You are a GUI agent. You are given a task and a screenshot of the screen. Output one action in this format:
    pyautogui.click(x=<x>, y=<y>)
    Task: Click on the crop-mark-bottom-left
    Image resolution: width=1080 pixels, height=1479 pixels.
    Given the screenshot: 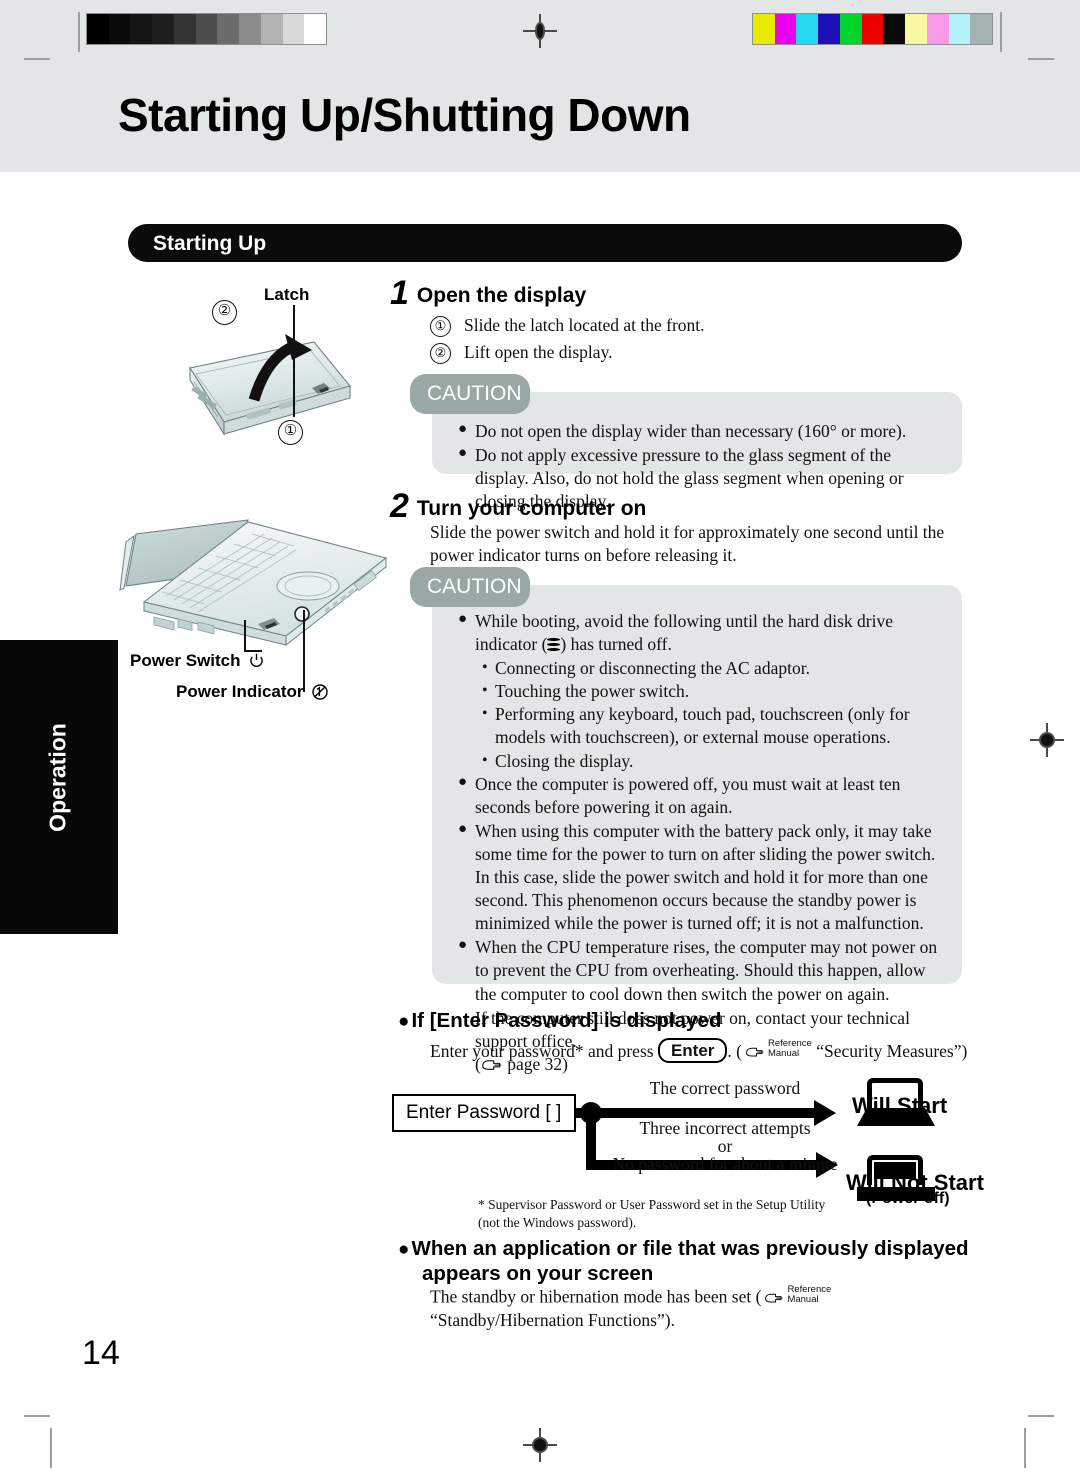 What is the action you would take?
    pyautogui.click(x=37, y=1416)
    